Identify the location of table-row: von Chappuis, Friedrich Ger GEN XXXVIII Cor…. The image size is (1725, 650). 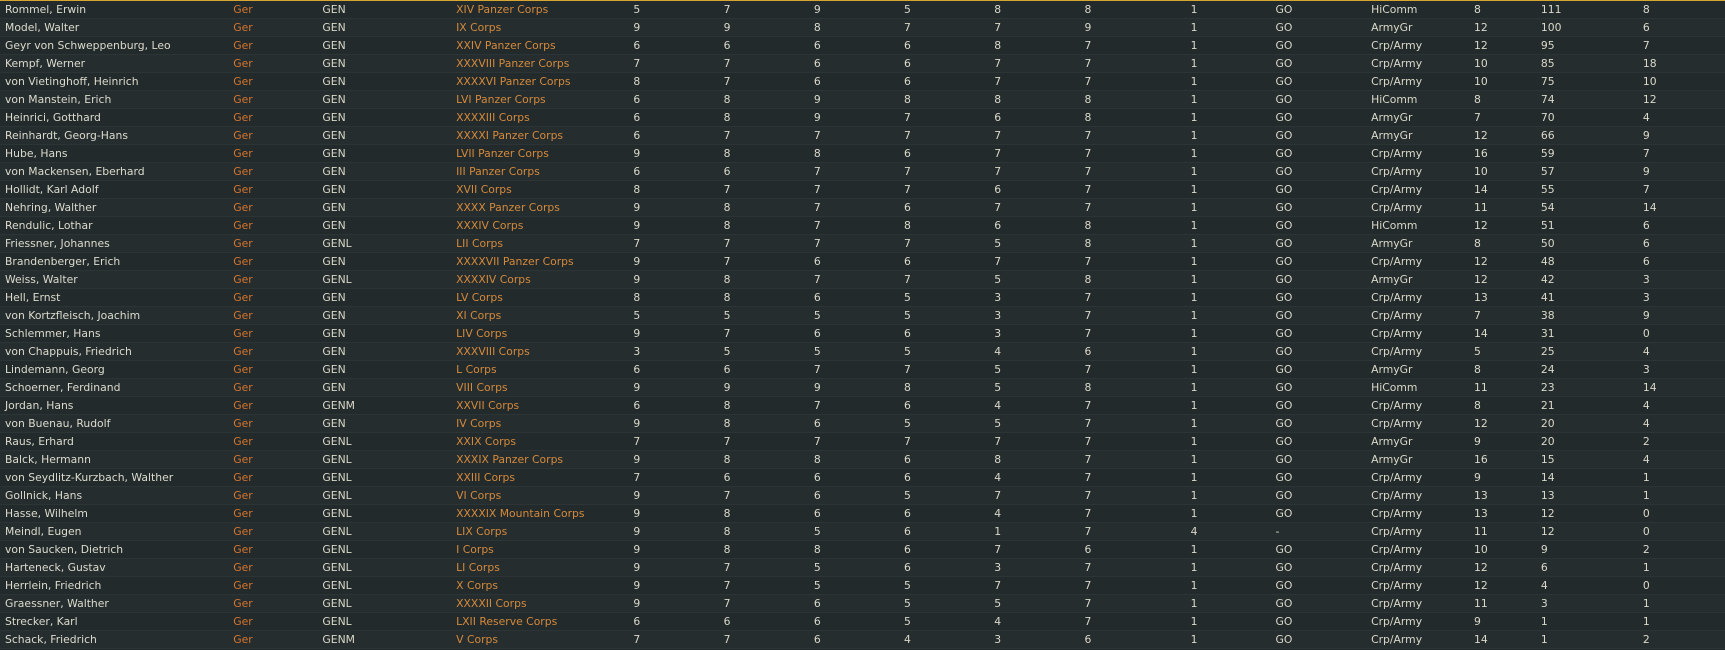
(862, 351).